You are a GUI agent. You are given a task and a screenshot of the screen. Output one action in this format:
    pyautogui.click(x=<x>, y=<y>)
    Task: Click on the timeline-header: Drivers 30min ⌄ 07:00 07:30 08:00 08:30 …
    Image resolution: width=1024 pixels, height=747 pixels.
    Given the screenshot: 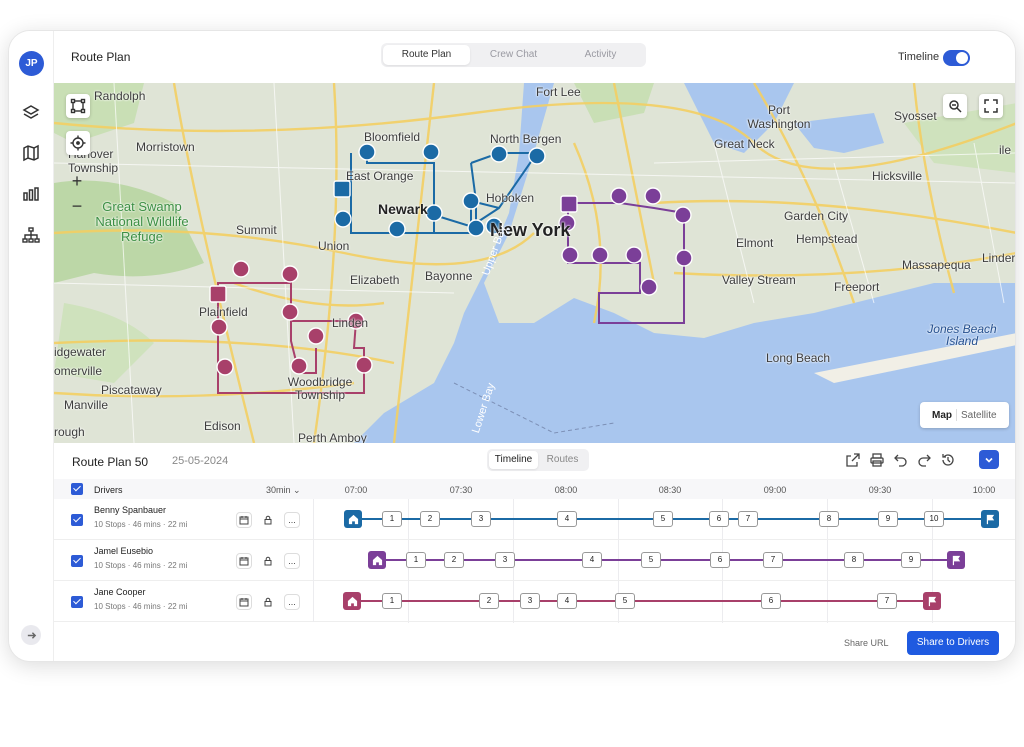 What is the action you would take?
    pyautogui.click(x=534, y=489)
    